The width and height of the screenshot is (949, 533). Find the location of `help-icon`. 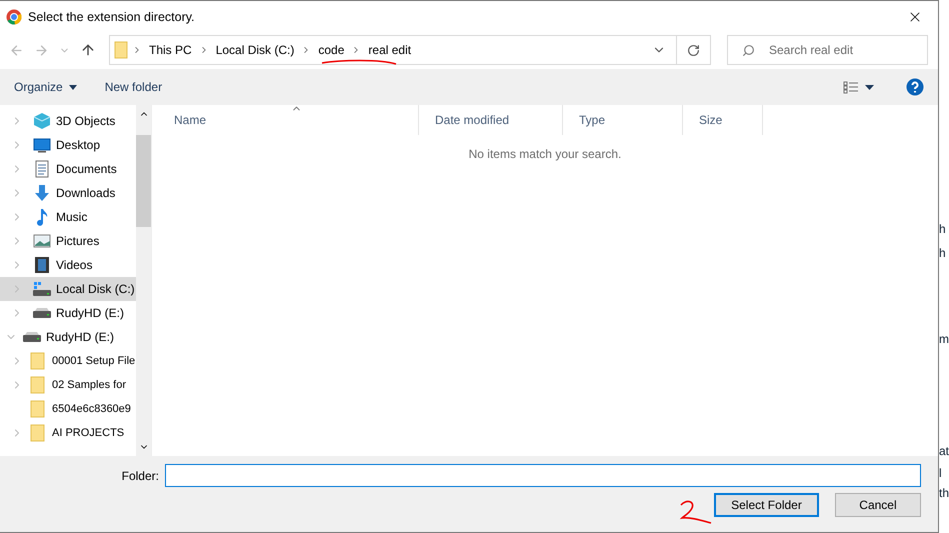

help-icon is located at coordinates (915, 87).